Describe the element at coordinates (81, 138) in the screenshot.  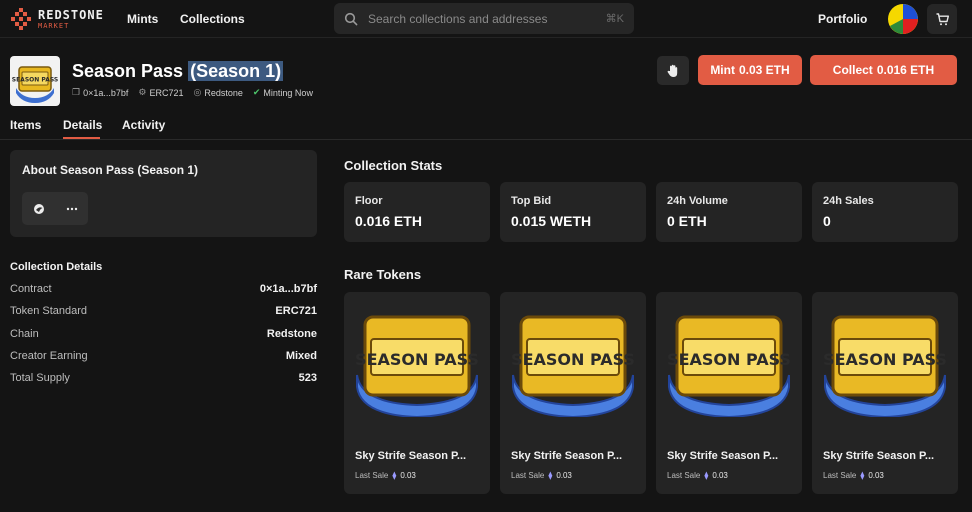
I see `active-tab-indicator` at that location.